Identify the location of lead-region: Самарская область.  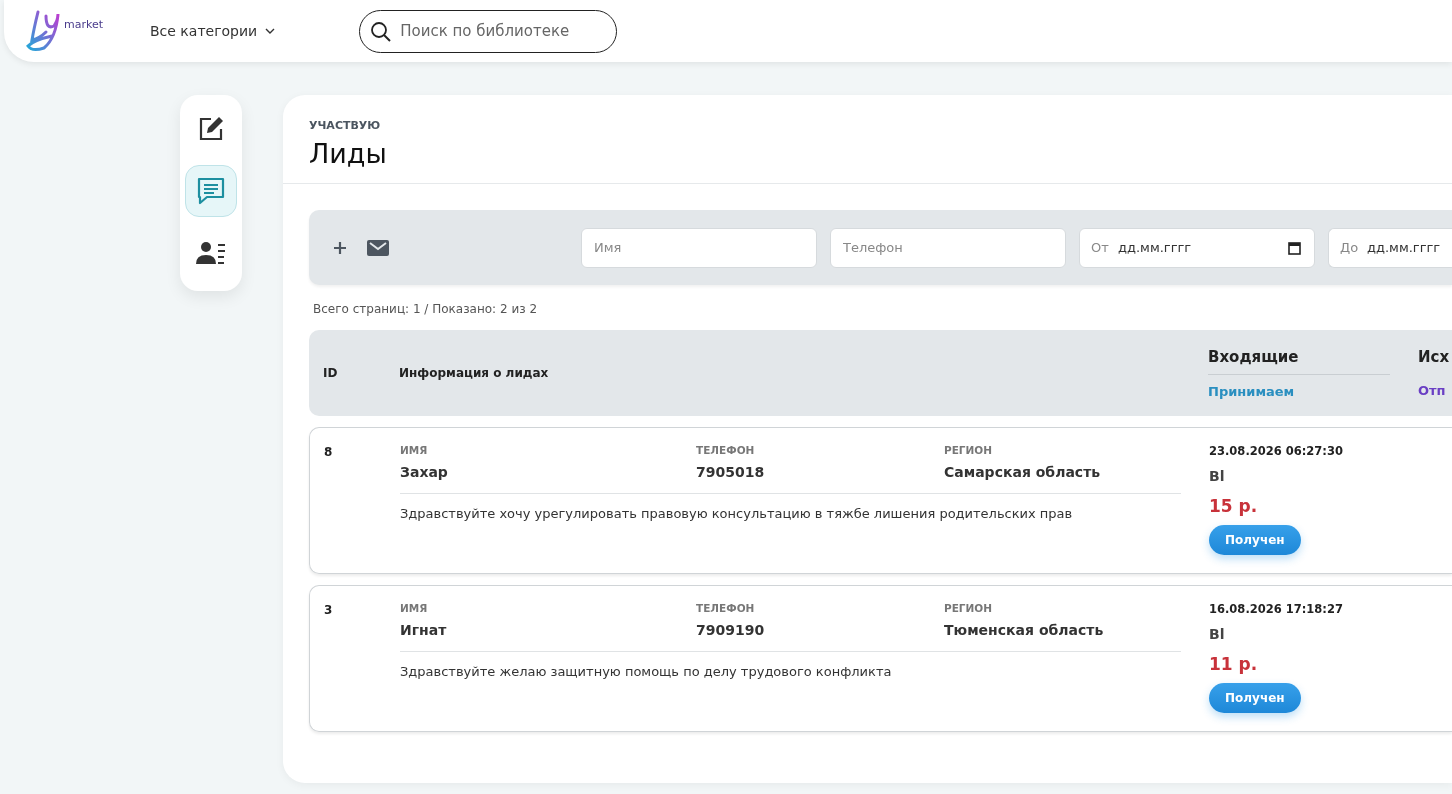
(1022, 472).